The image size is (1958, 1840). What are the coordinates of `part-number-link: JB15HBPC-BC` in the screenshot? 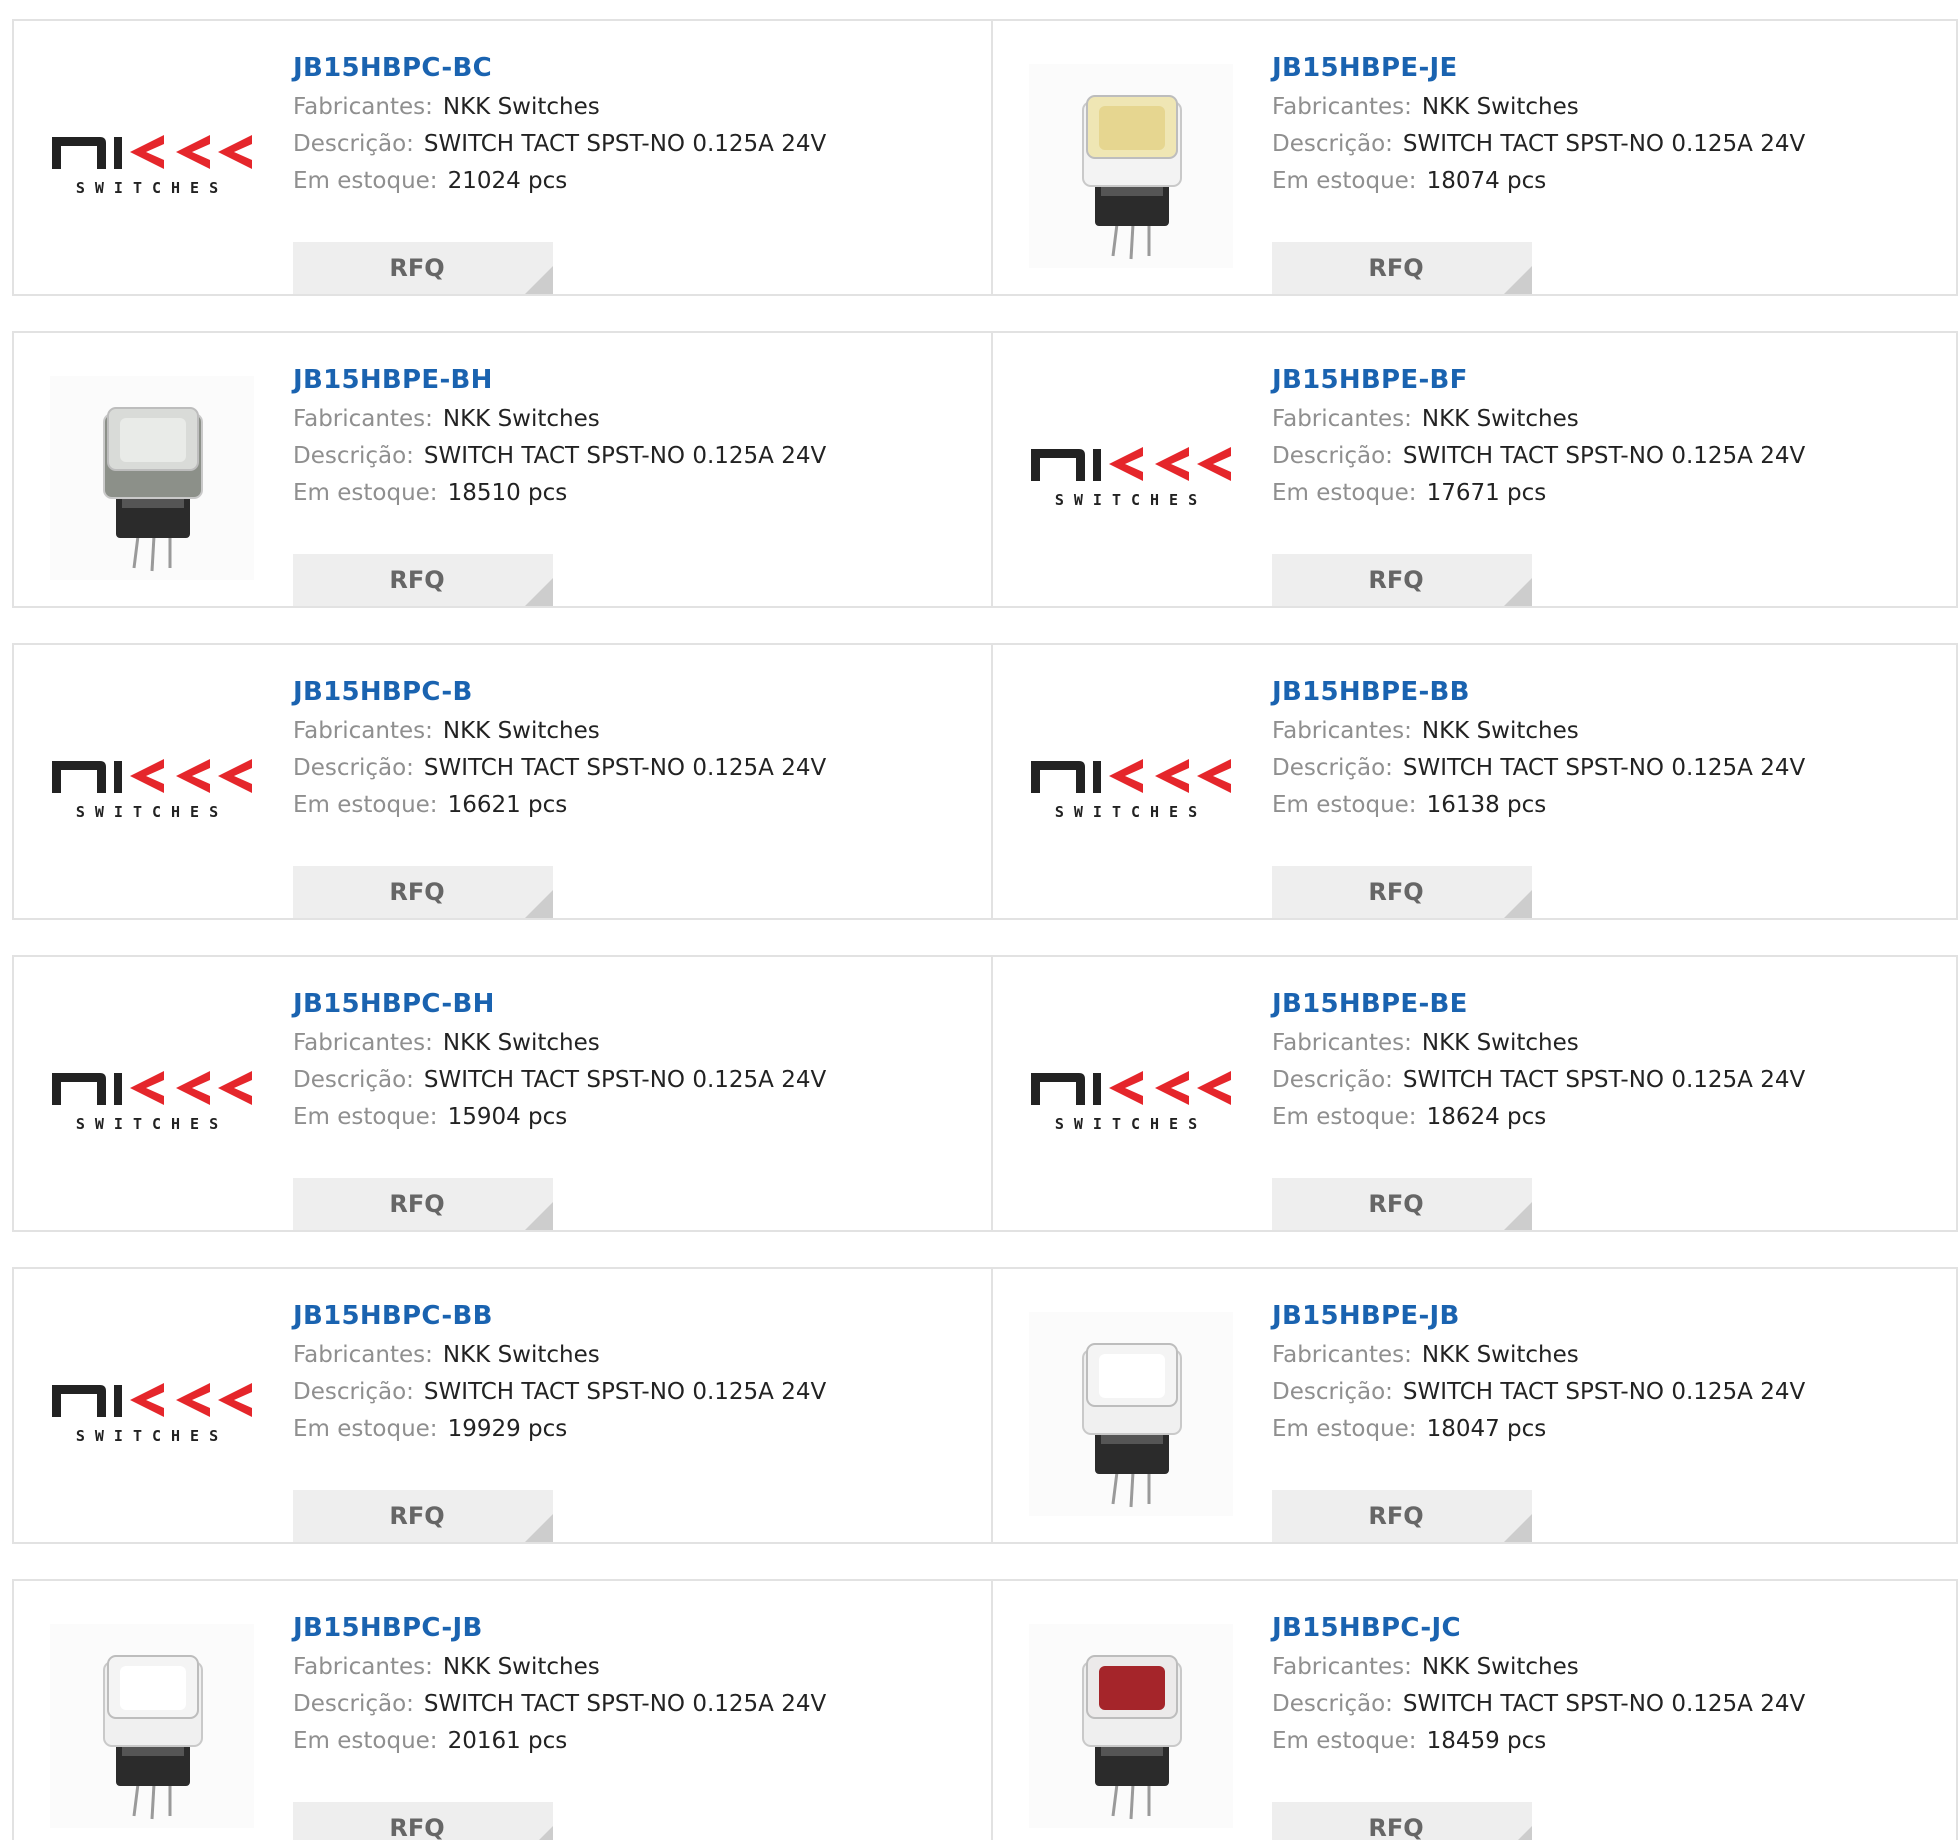 It's located at (637, 70).